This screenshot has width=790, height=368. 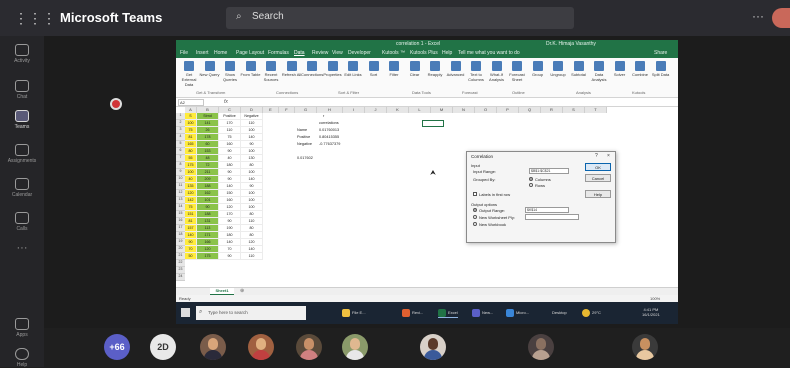 What do you see at coordinates (180, 137) in the screenshot?
I see `row-header: 4` at bounding box center [180, 137].